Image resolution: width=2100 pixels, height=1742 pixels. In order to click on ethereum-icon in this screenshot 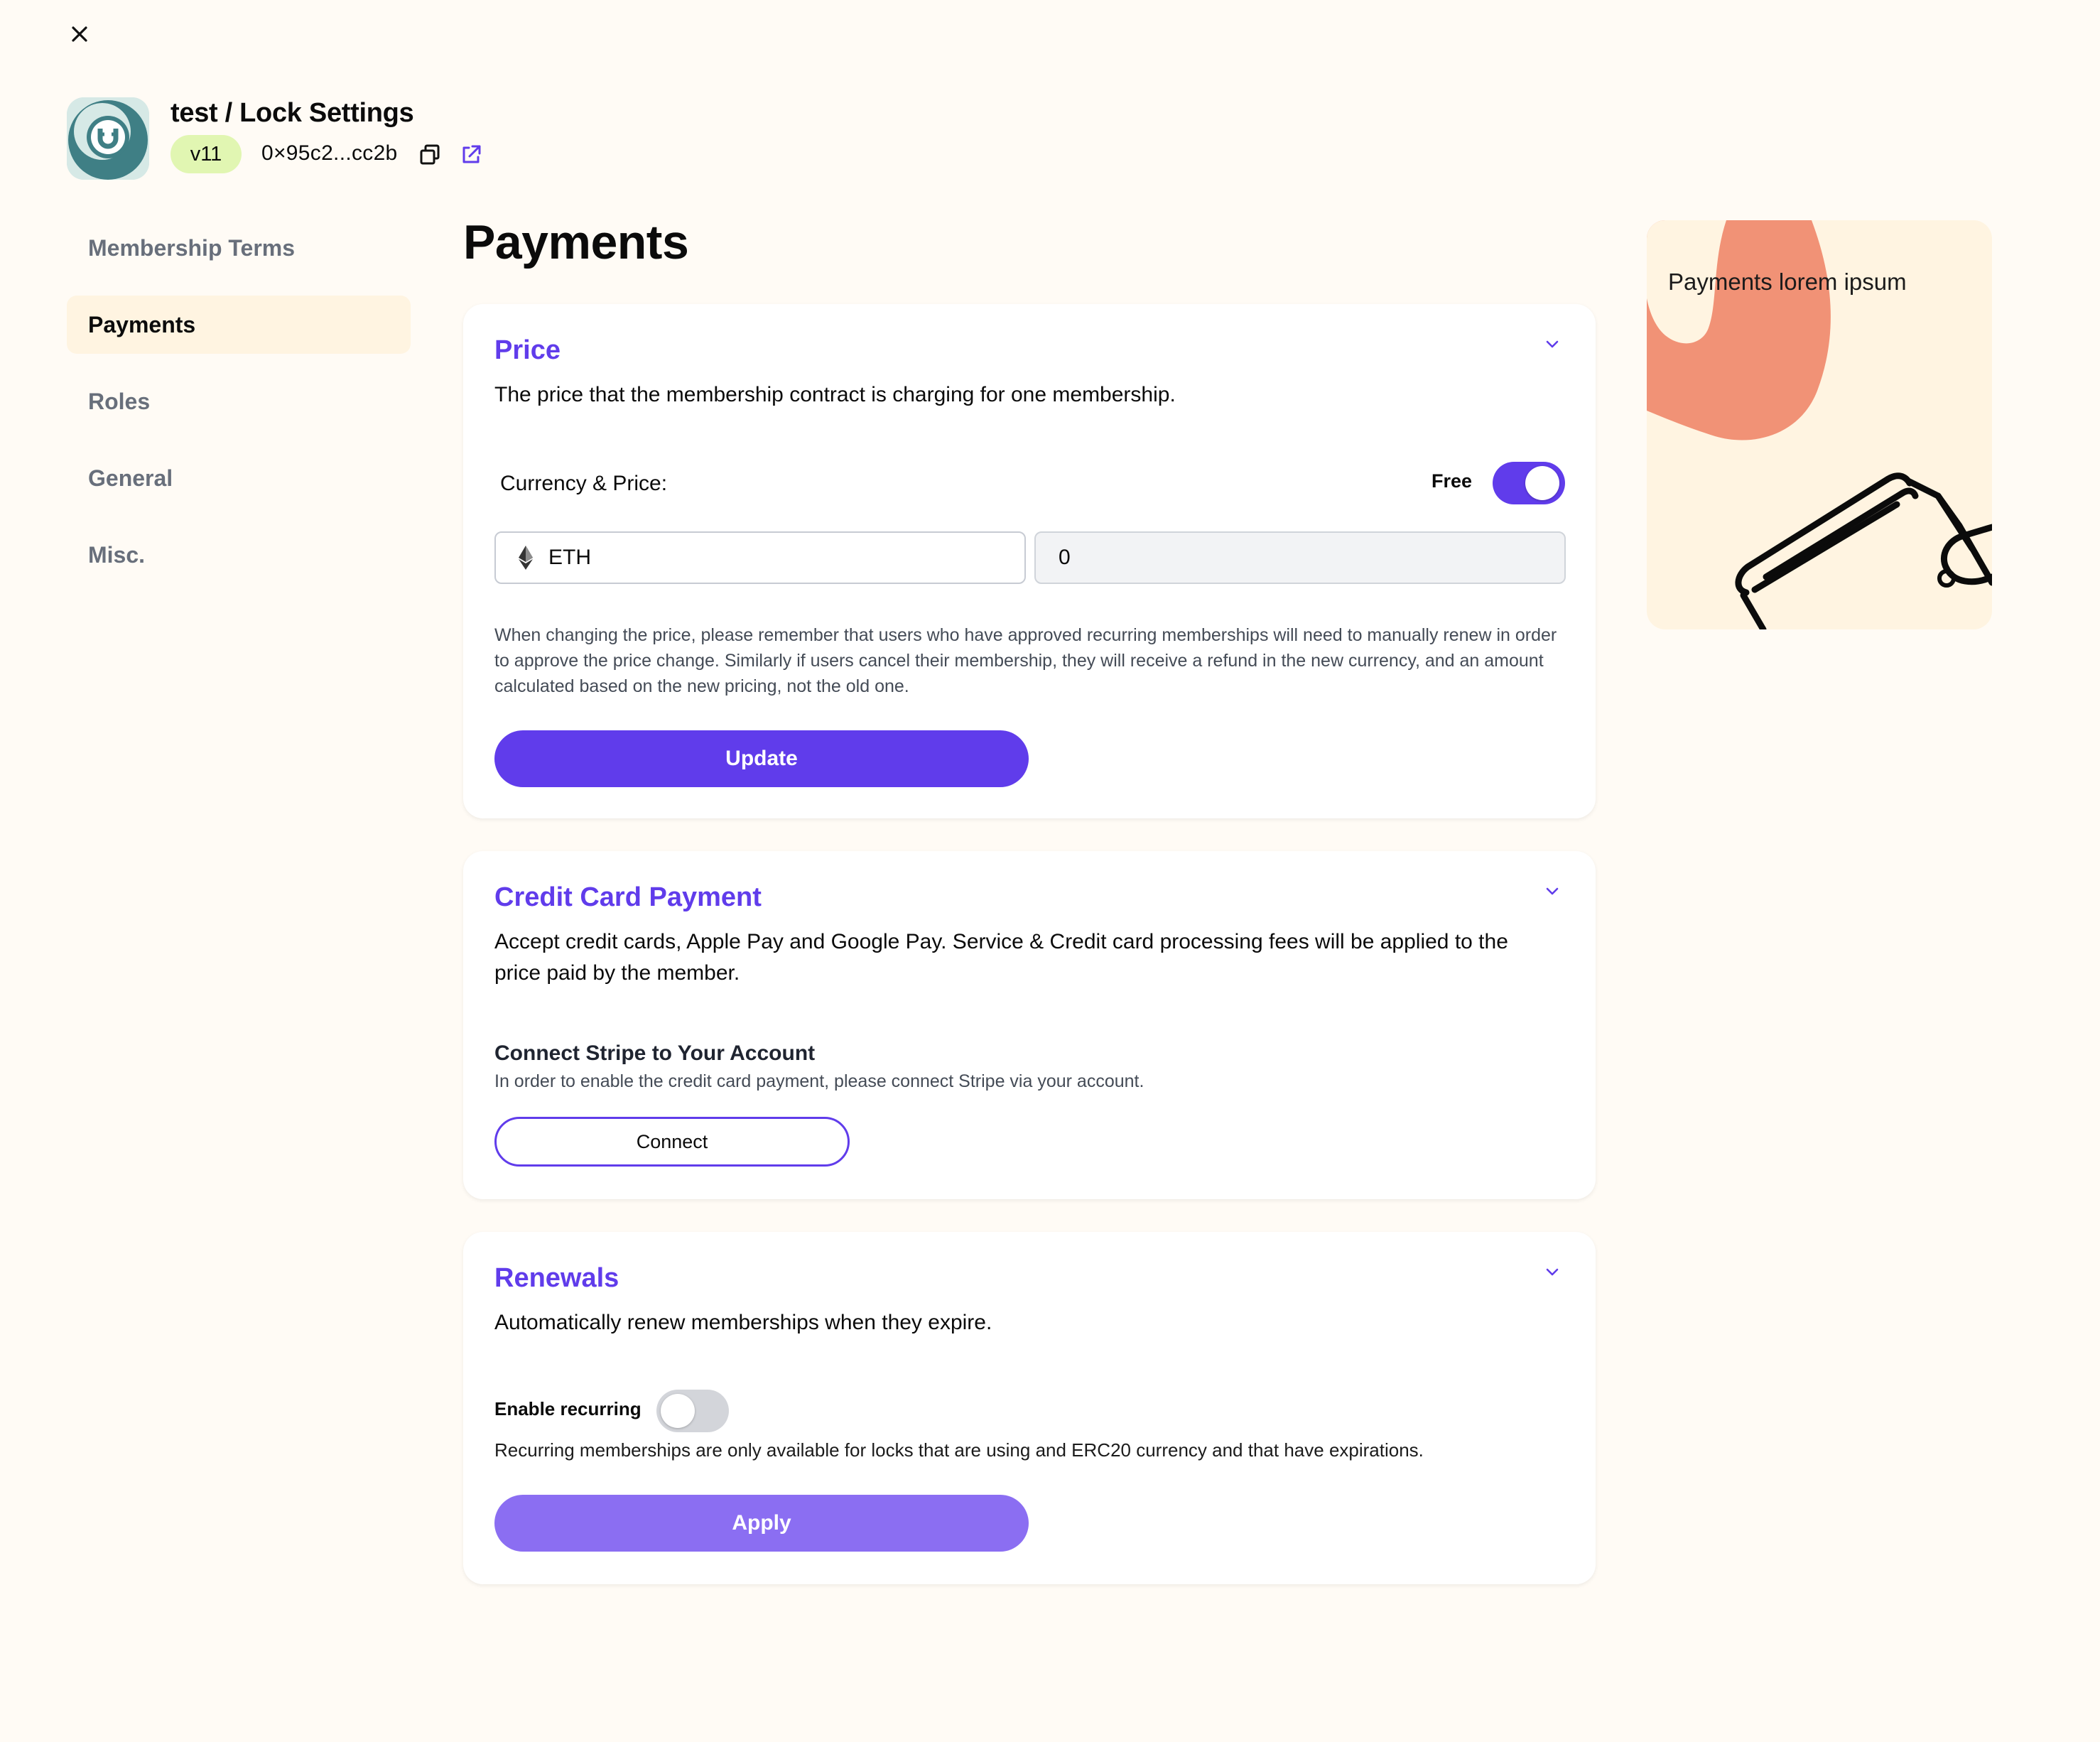, I will do `click(526, 558)`.